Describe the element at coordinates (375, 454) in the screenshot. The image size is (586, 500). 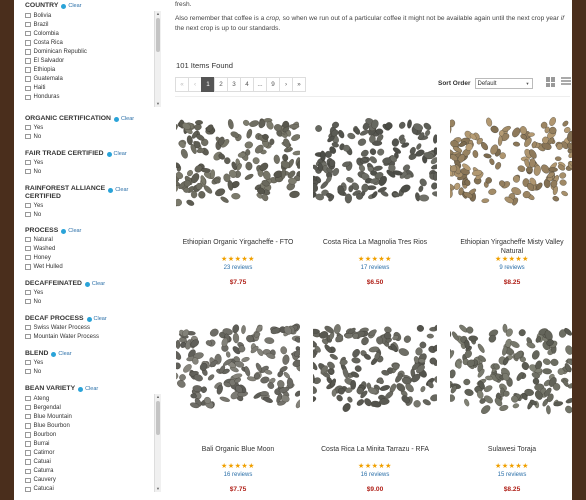
I see `product-name: Costa Rica La Minita Tarrazu - RFA` at that location.